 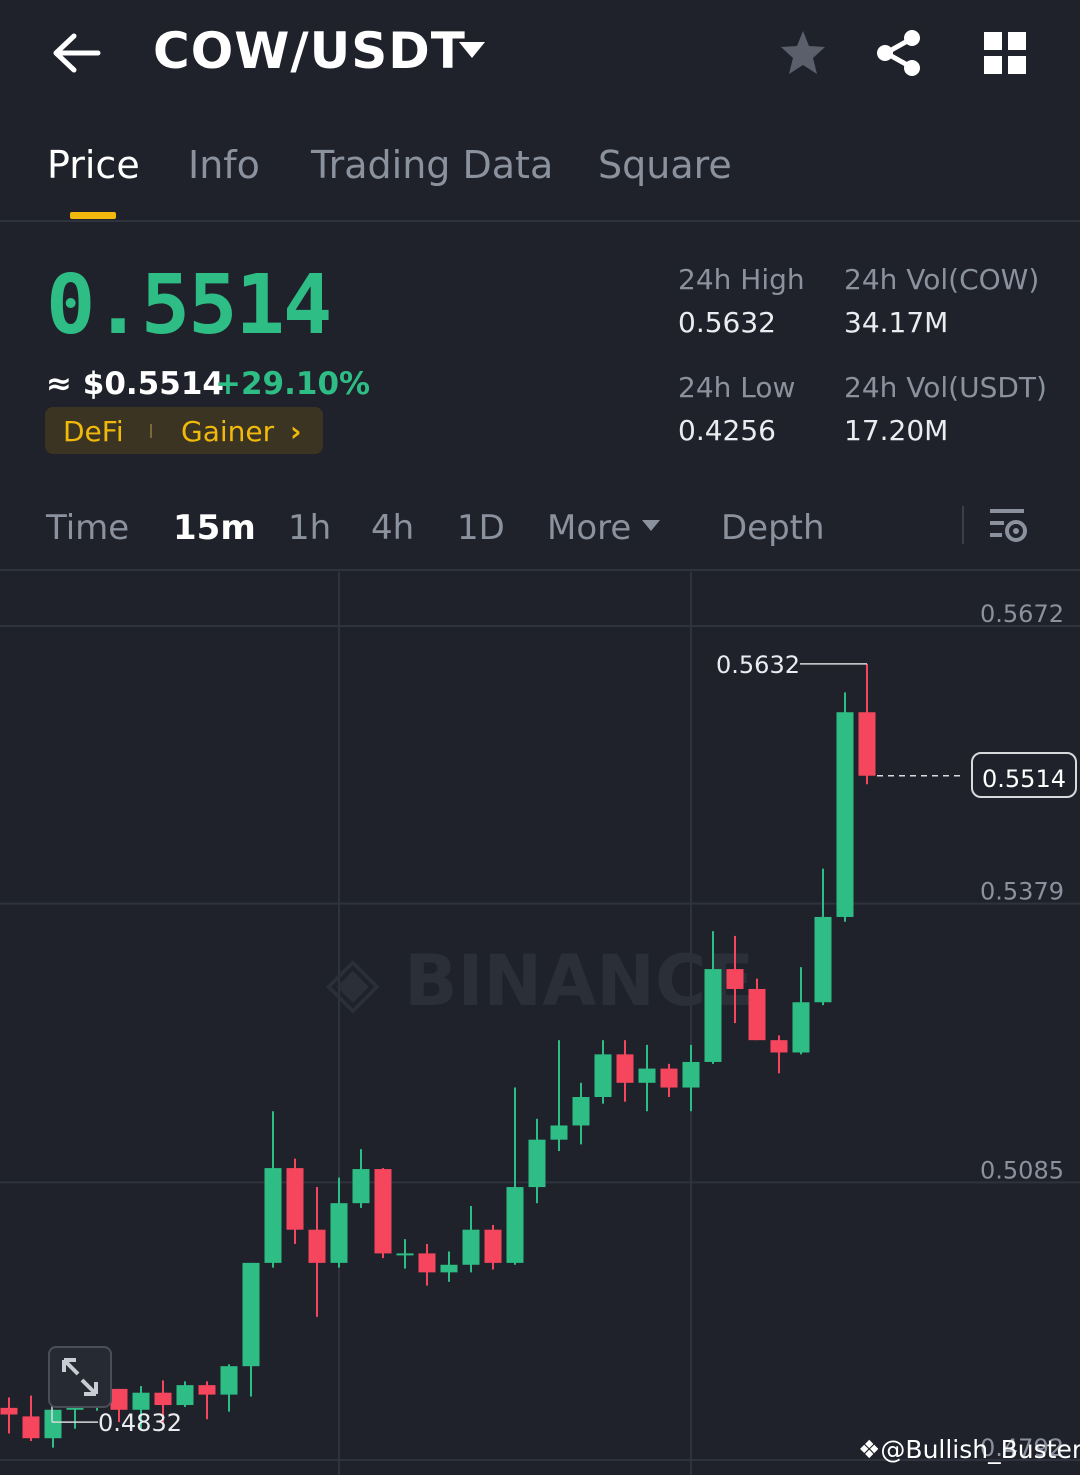 I want to click on timeframe-4h: 4h, so click(x=392, y=528).